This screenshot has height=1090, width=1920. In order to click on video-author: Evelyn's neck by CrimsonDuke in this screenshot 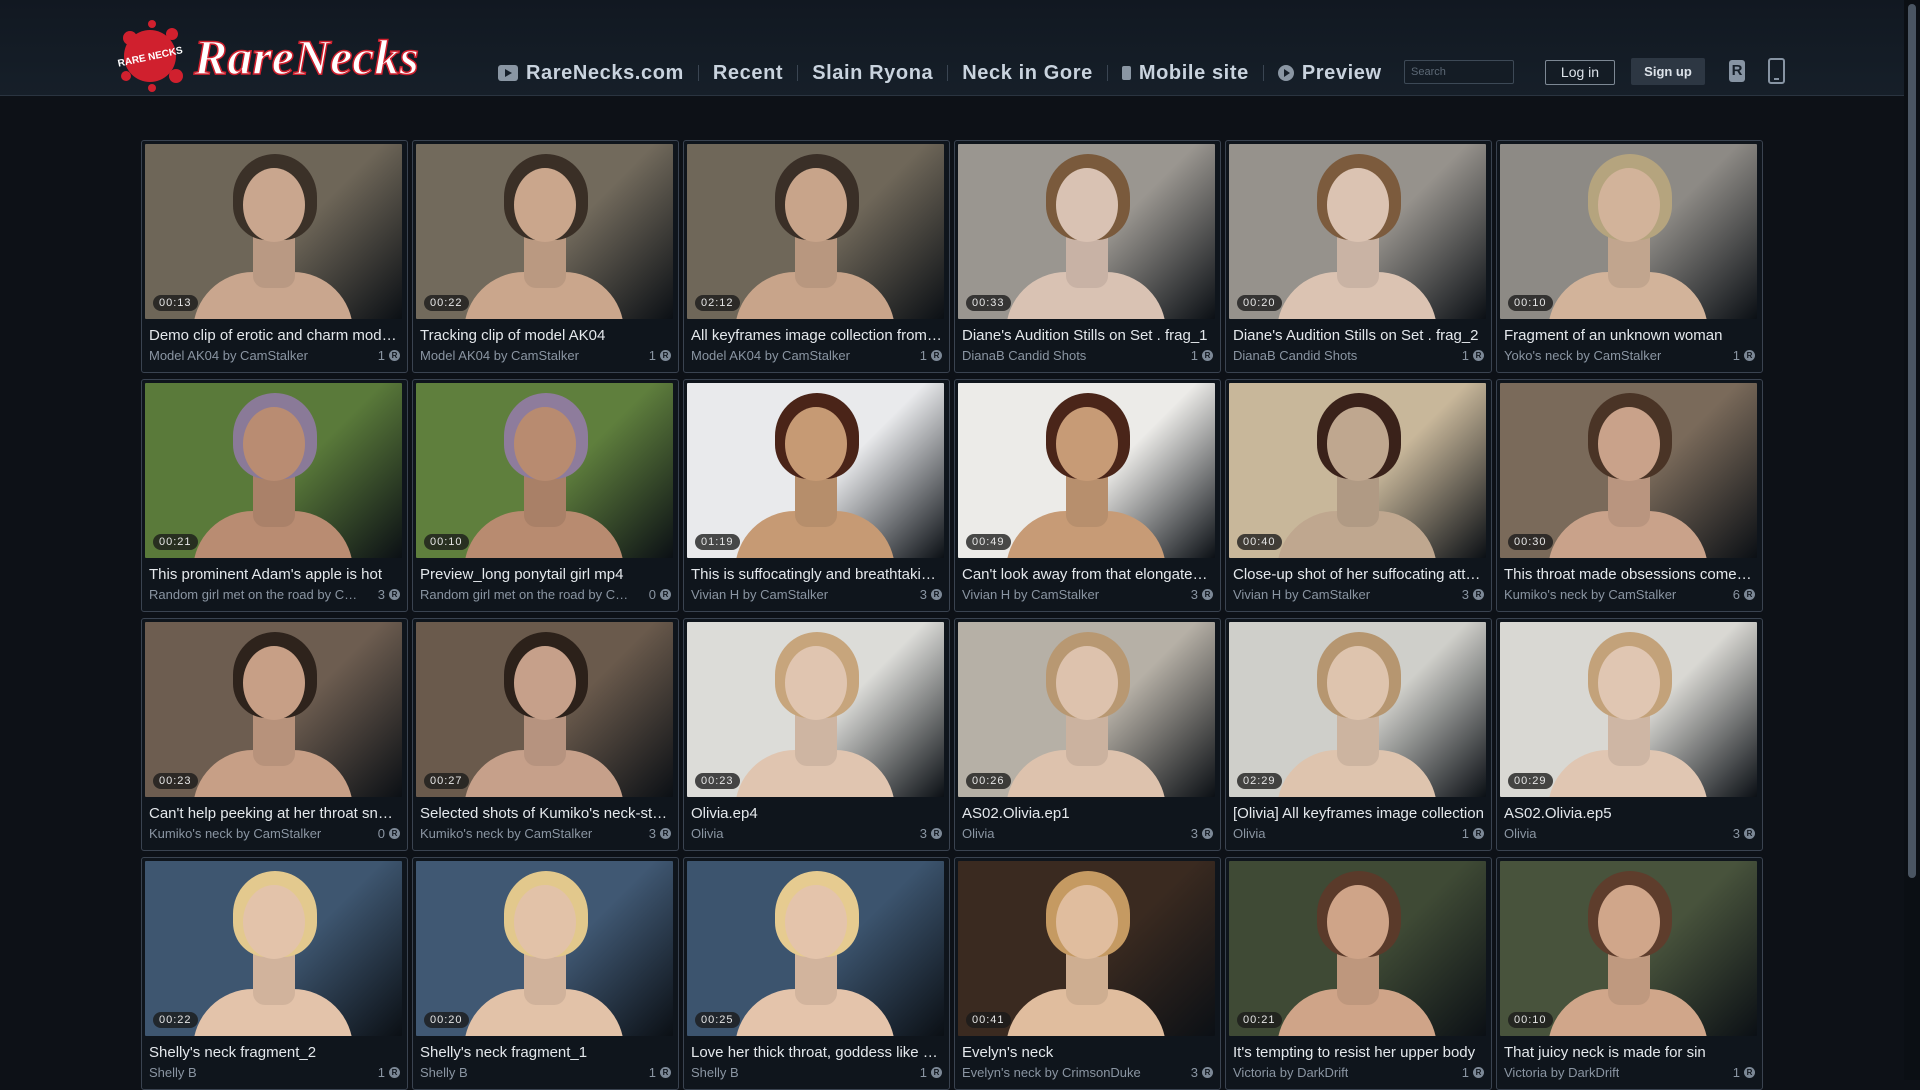, I will do `click(1051, 1072)`.